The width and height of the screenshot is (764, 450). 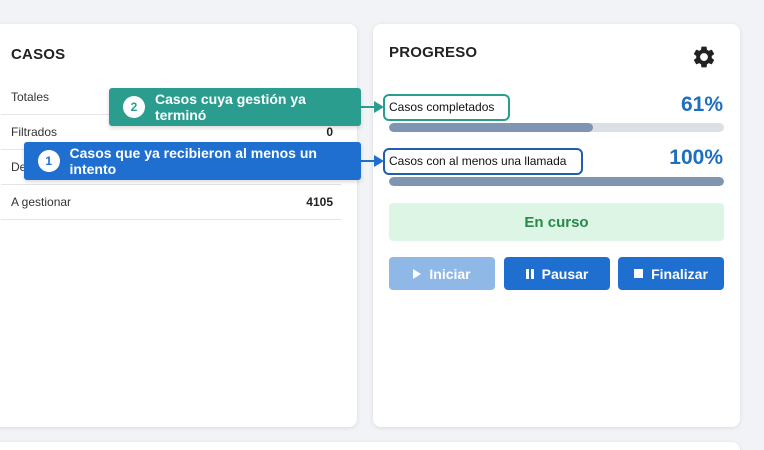 I want to click on metric-percent-completados: 61%, so click(x=701, y=104).